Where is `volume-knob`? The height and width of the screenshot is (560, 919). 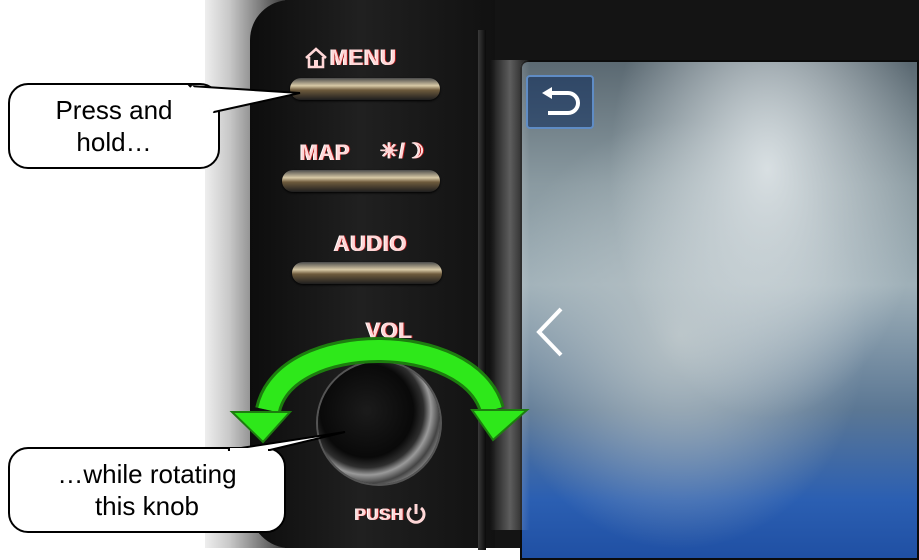 volume-knob is located at coordinates (379, 423).